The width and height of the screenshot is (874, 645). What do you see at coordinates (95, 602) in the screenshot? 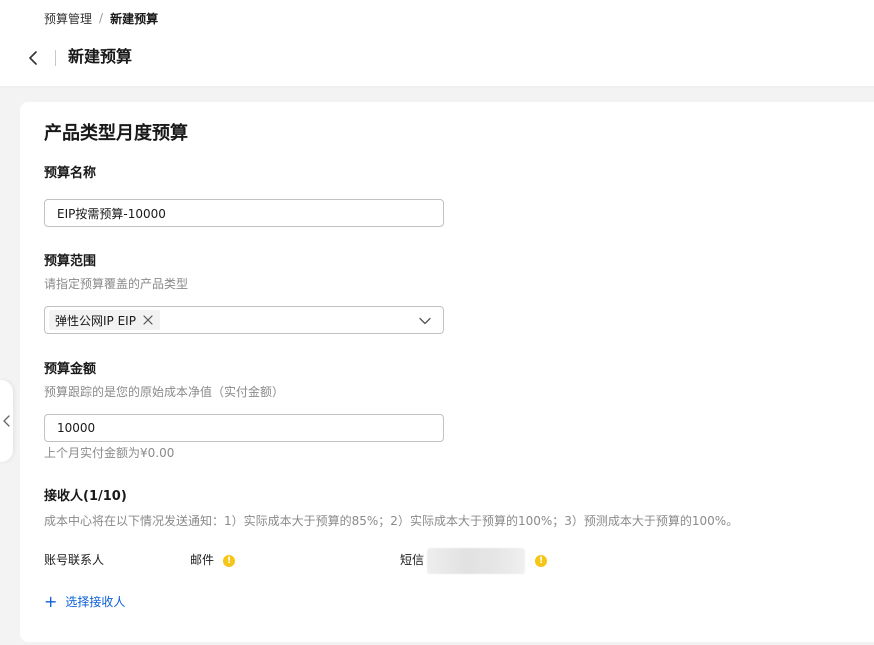
I see `select-recipient-label: 选择接收人` at bounding box center [95, 602].